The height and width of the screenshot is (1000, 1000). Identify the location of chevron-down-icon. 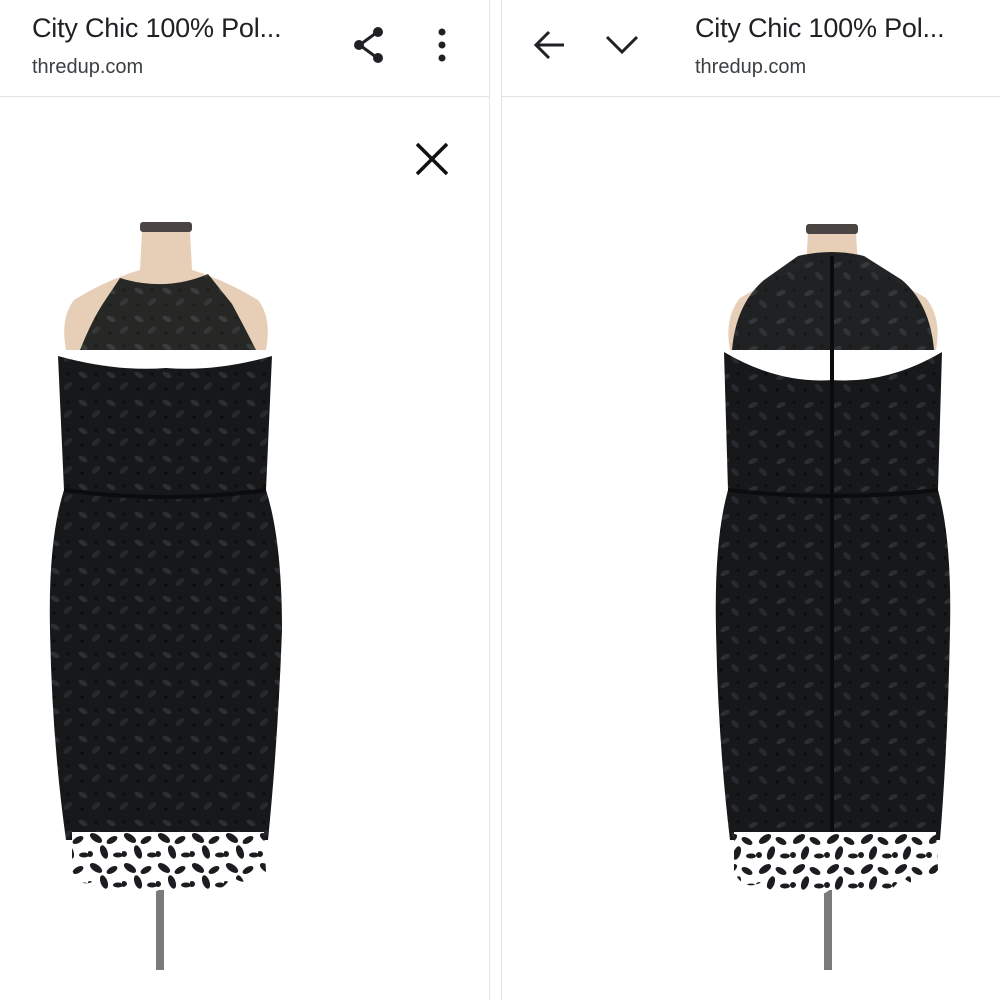
(622, 45).